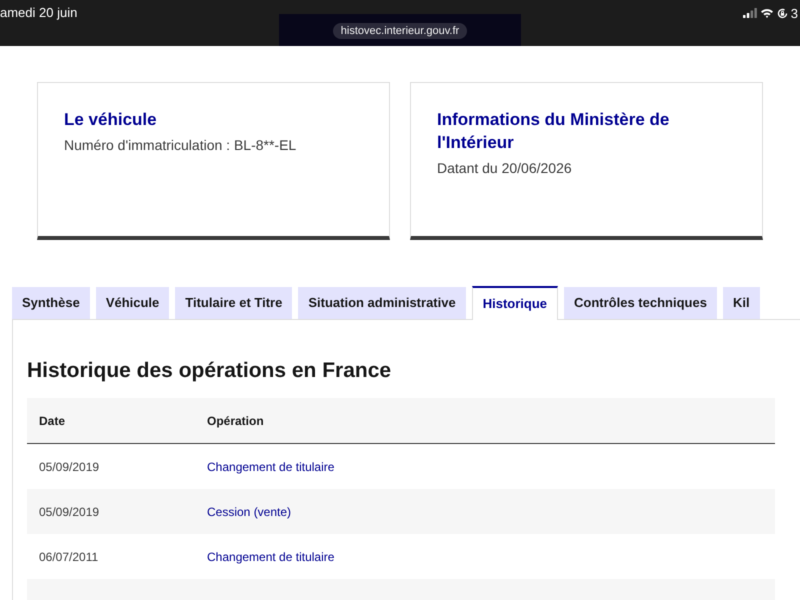 The height and width of the screenshot is (600, 800). What do you see at coordinates (181, 145) in the screenshot?
I see `card-text: Numéro d'immatriculation : BL-8**-EL` at bounding box center [181, 145].